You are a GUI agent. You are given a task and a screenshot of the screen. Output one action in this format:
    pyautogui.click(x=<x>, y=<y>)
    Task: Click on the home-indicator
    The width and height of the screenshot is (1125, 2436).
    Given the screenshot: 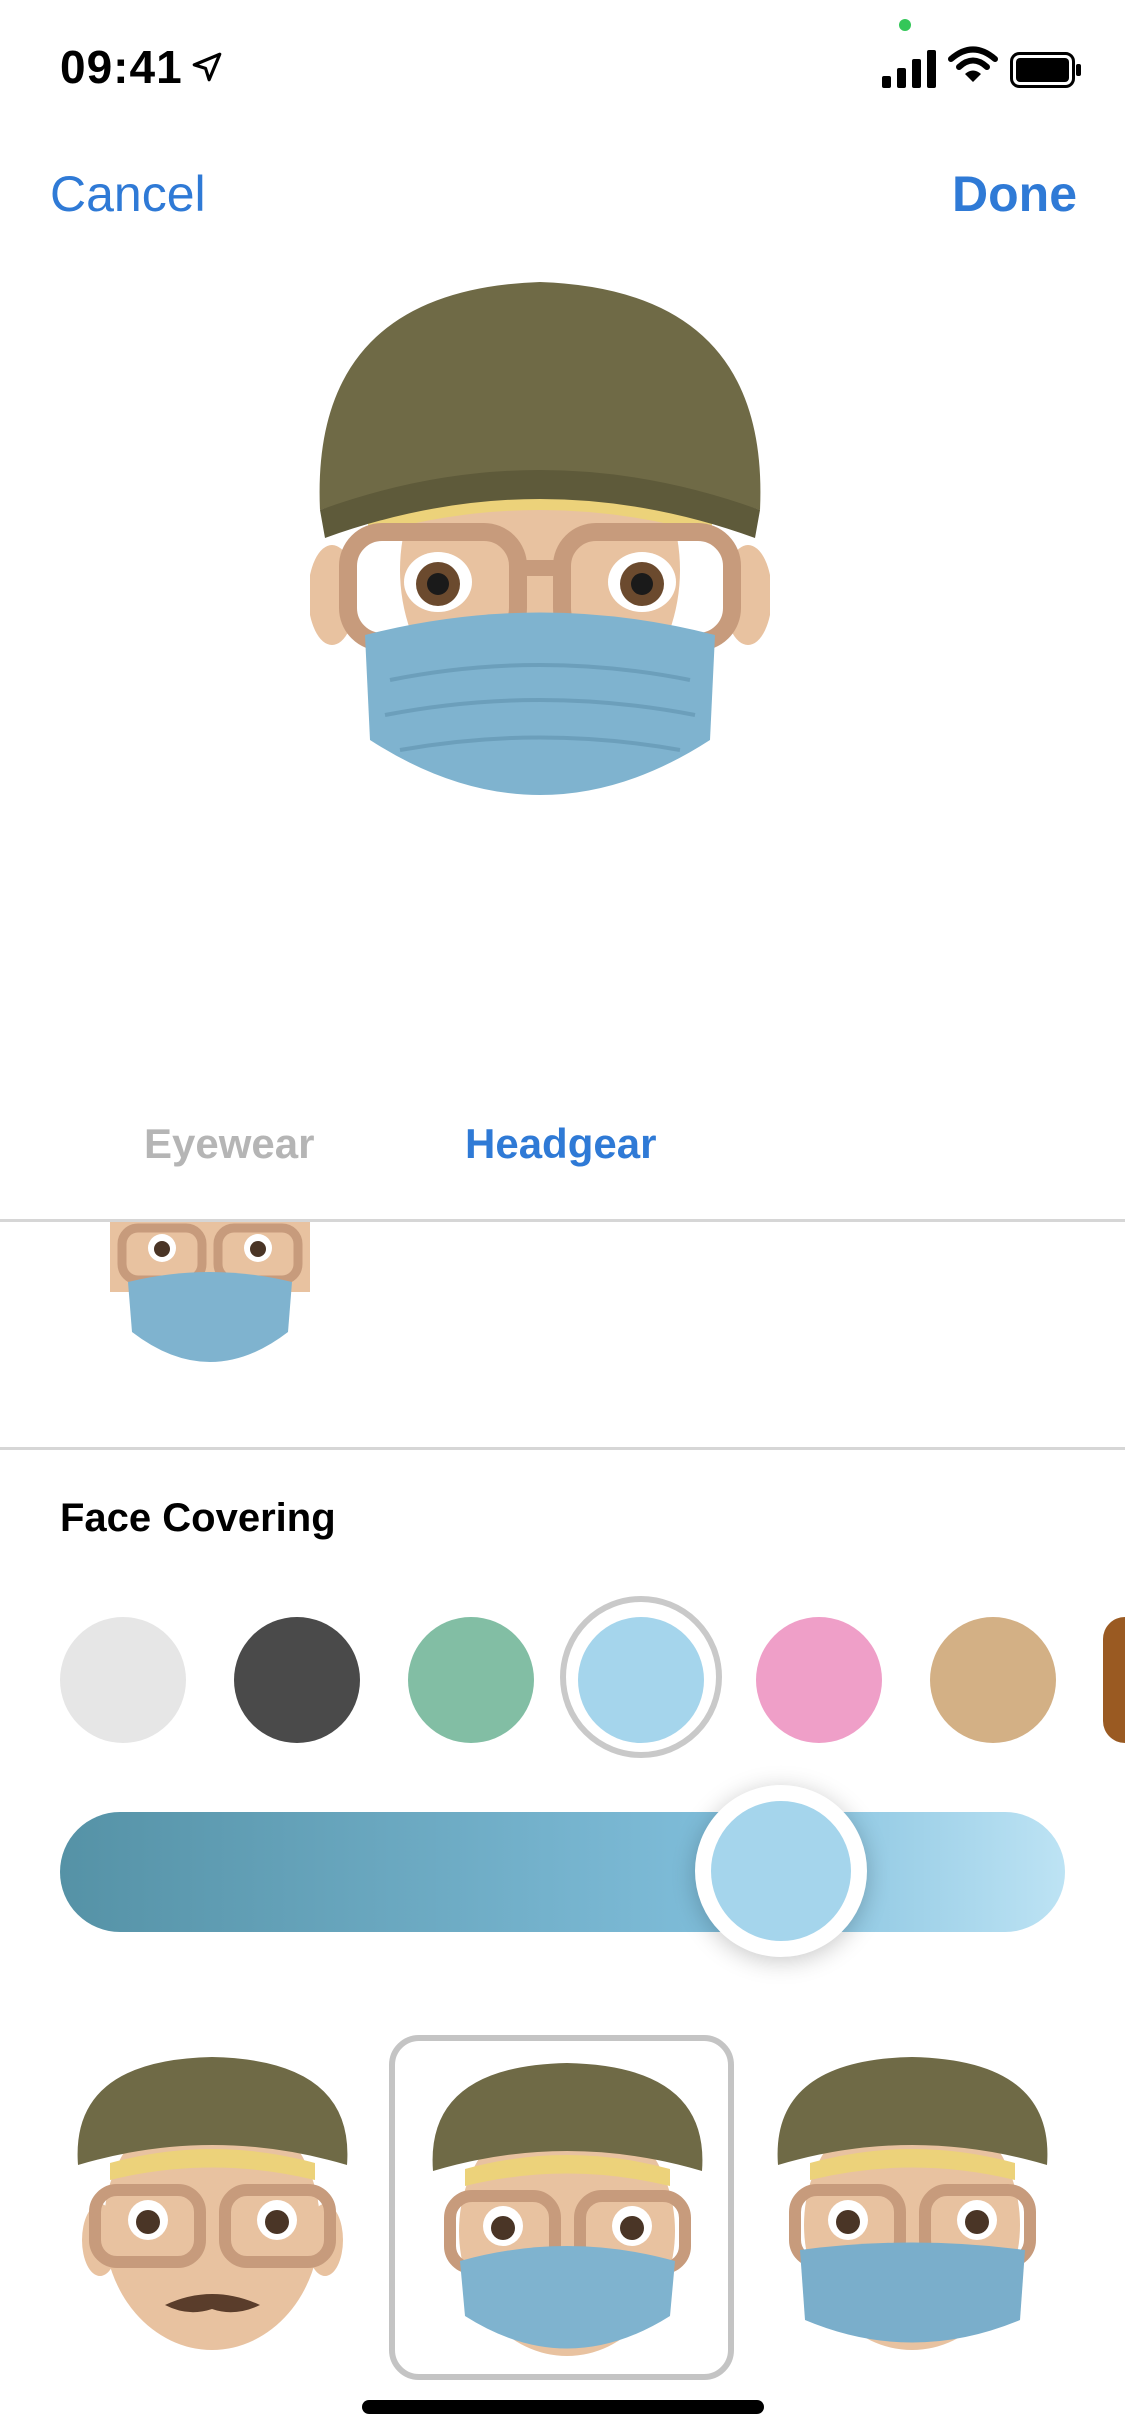 What is the action you would take?
    pyautogui.click(x=563, y=2407)
    